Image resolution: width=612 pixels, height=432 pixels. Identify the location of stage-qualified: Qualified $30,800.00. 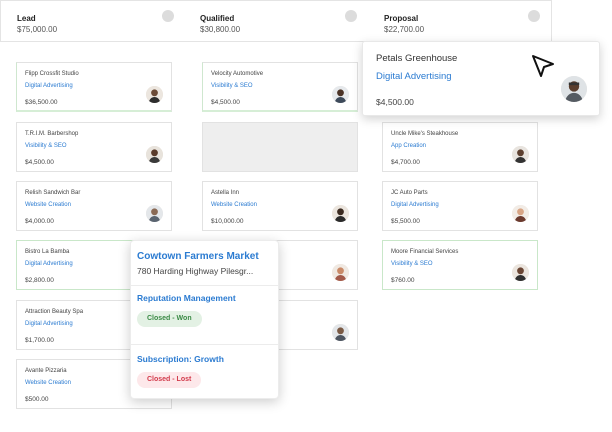
(276, 21).